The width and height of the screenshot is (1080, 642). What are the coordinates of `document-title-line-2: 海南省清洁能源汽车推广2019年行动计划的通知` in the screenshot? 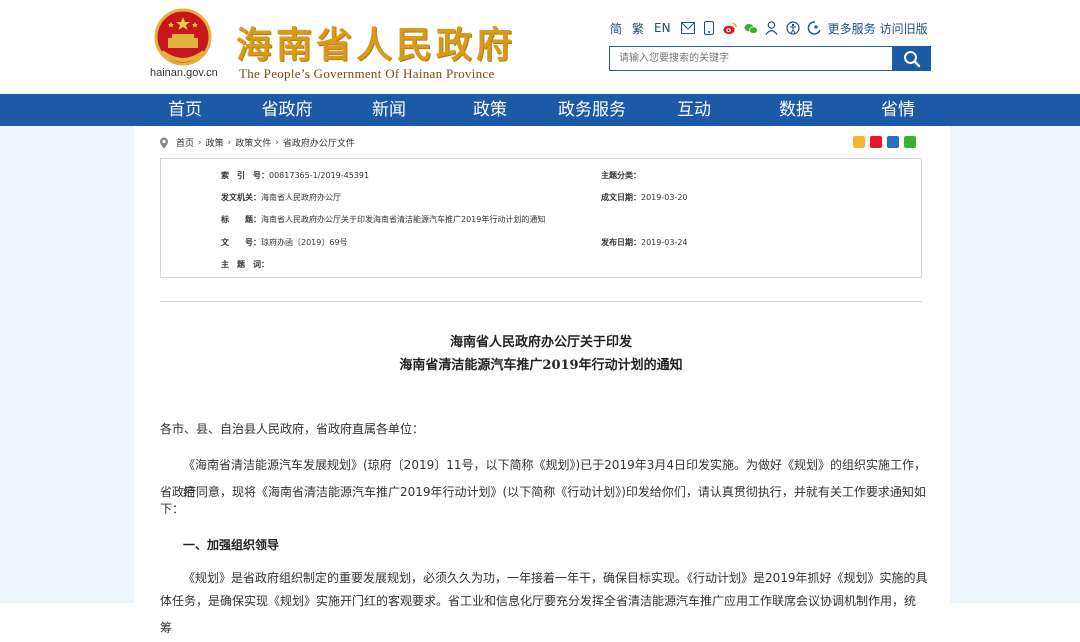 It's located at (541, 365).